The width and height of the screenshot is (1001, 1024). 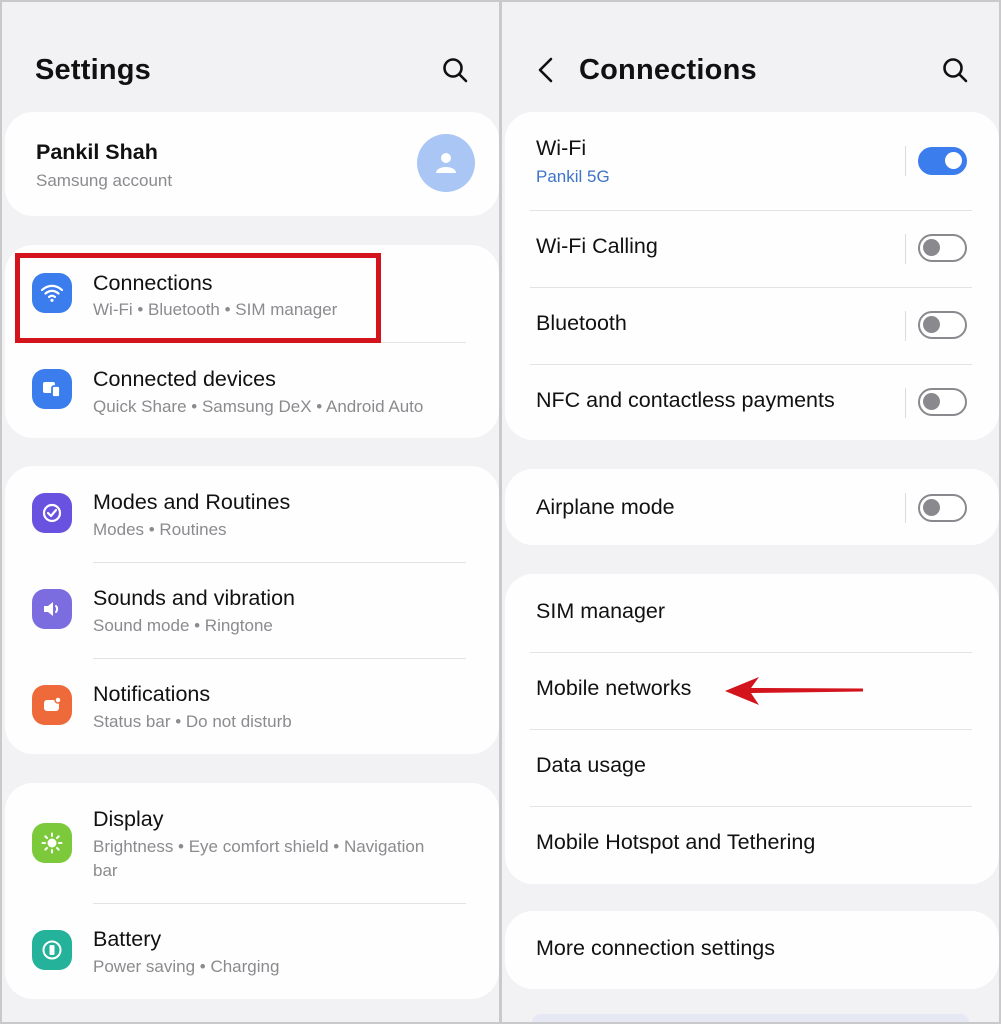 I want to click on item-title: Battery, so click(x=127, y=939).